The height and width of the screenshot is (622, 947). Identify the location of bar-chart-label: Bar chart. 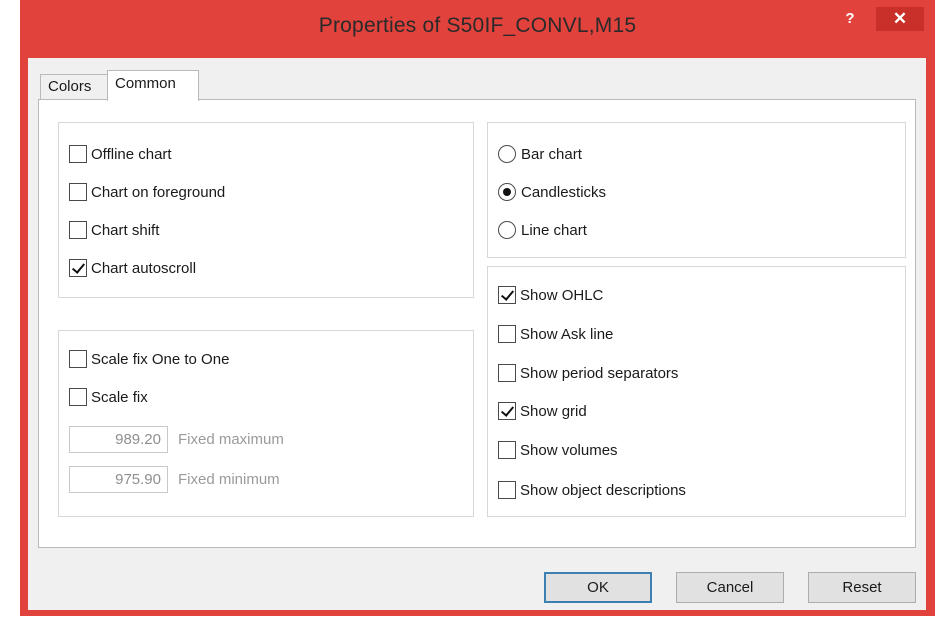
(551, 154).